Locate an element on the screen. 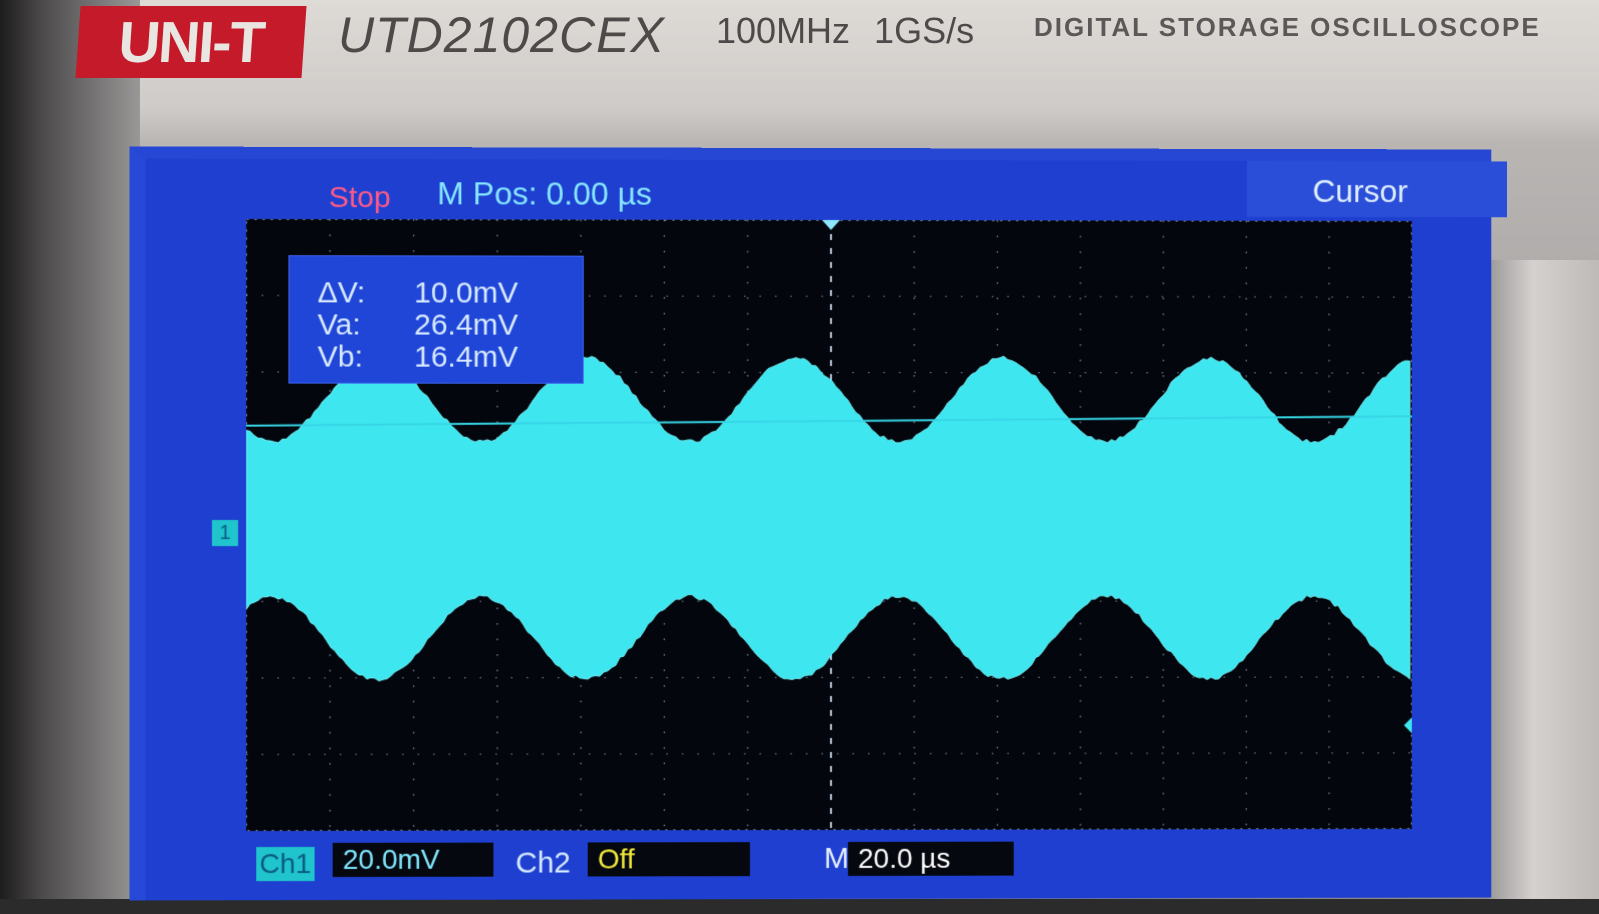 The width and height of the screenshot is (1599, 914). cursor-row-label: Va: is located at coordinates (339, 325).